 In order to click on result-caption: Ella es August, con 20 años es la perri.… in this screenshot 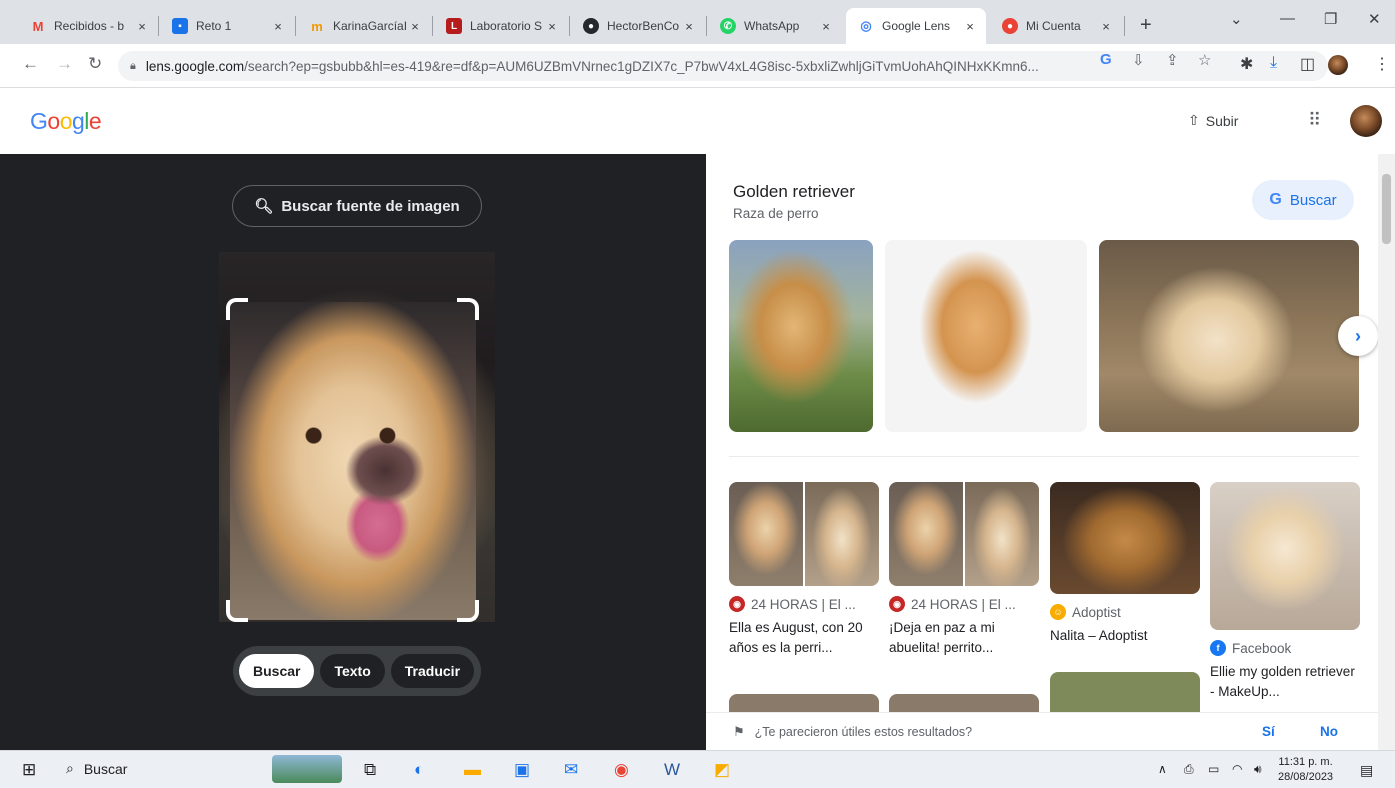, I will do `click(804, 638)`.